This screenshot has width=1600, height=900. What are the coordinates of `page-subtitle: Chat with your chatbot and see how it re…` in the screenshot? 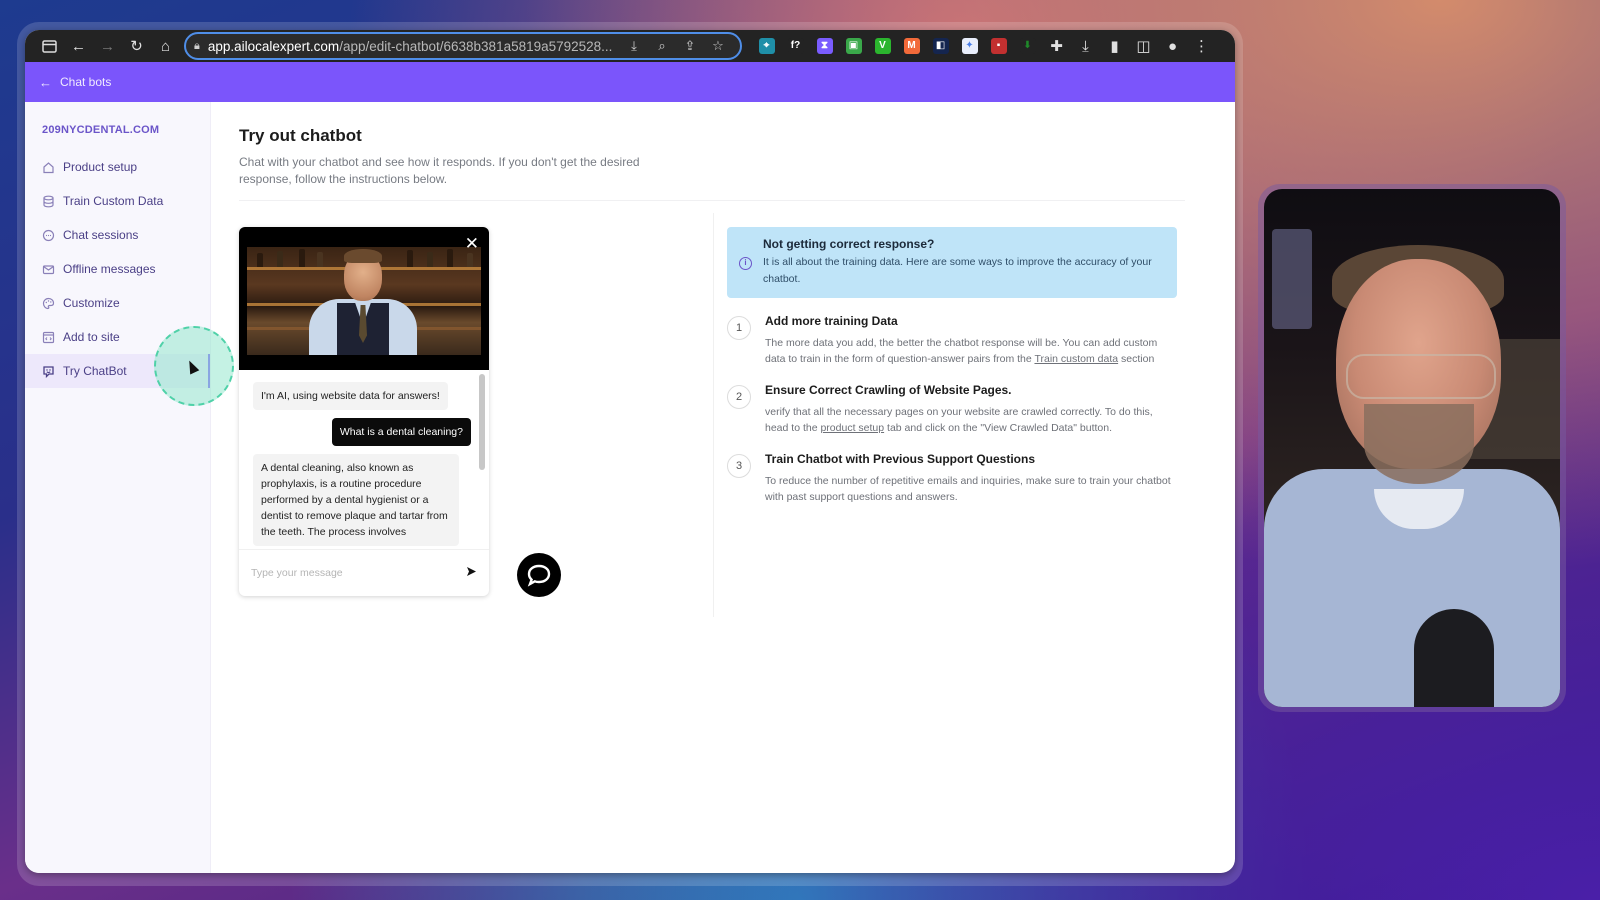 It's located at (439, 170).